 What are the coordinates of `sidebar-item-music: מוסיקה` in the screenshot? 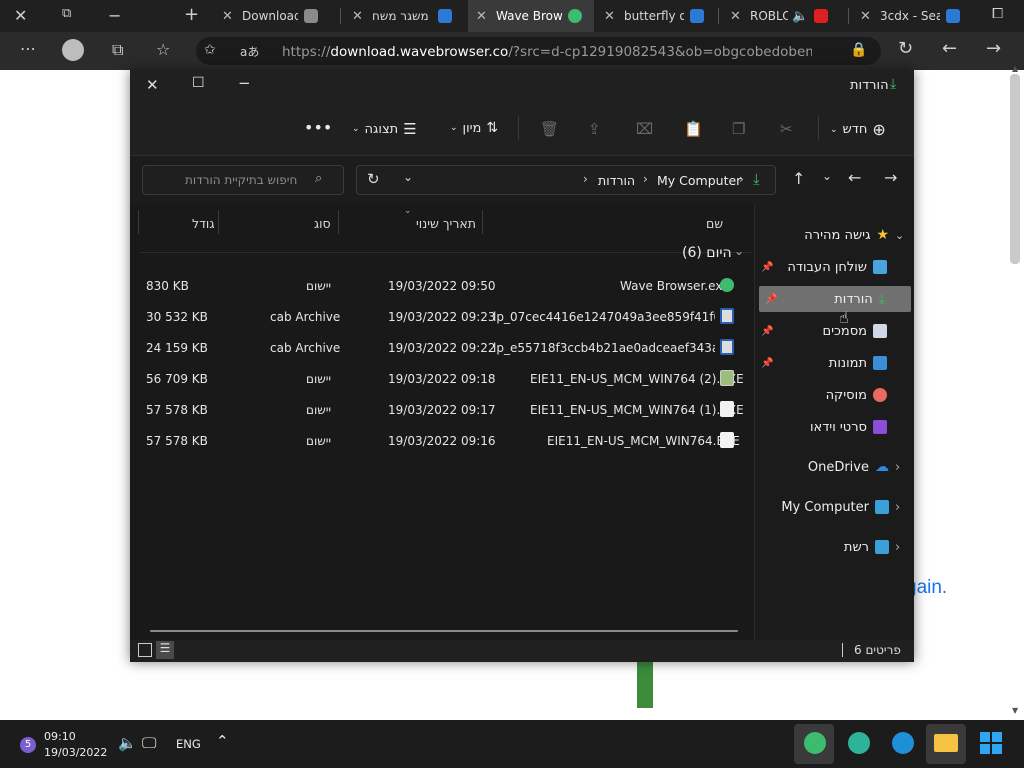 It's located at (833, 395).